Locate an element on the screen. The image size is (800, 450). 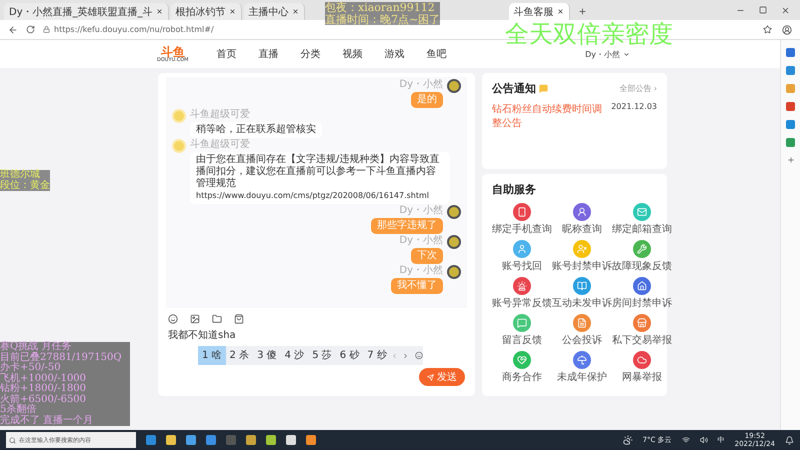
send-icon is located at coordinates (430, 377).